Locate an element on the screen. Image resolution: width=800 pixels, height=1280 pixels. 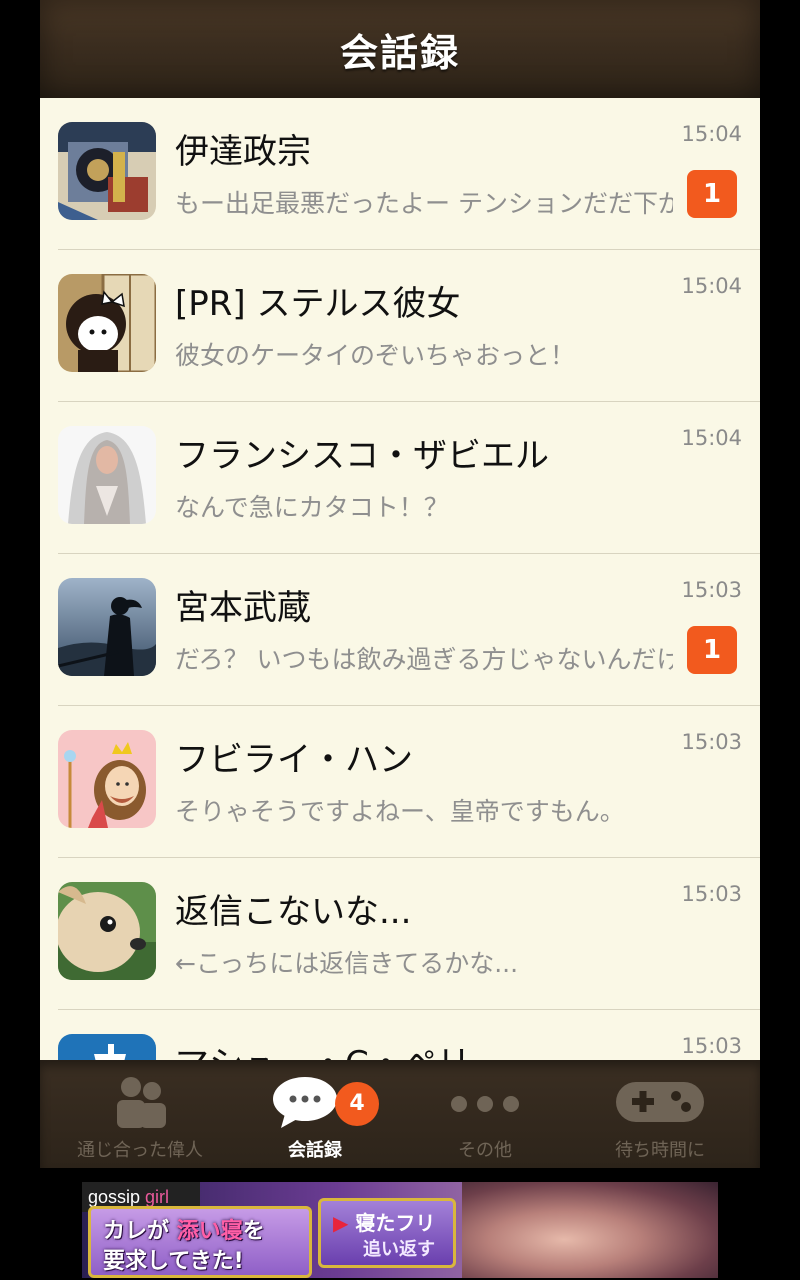
header-bar: 会話録 is located at coordinates (400, 49).